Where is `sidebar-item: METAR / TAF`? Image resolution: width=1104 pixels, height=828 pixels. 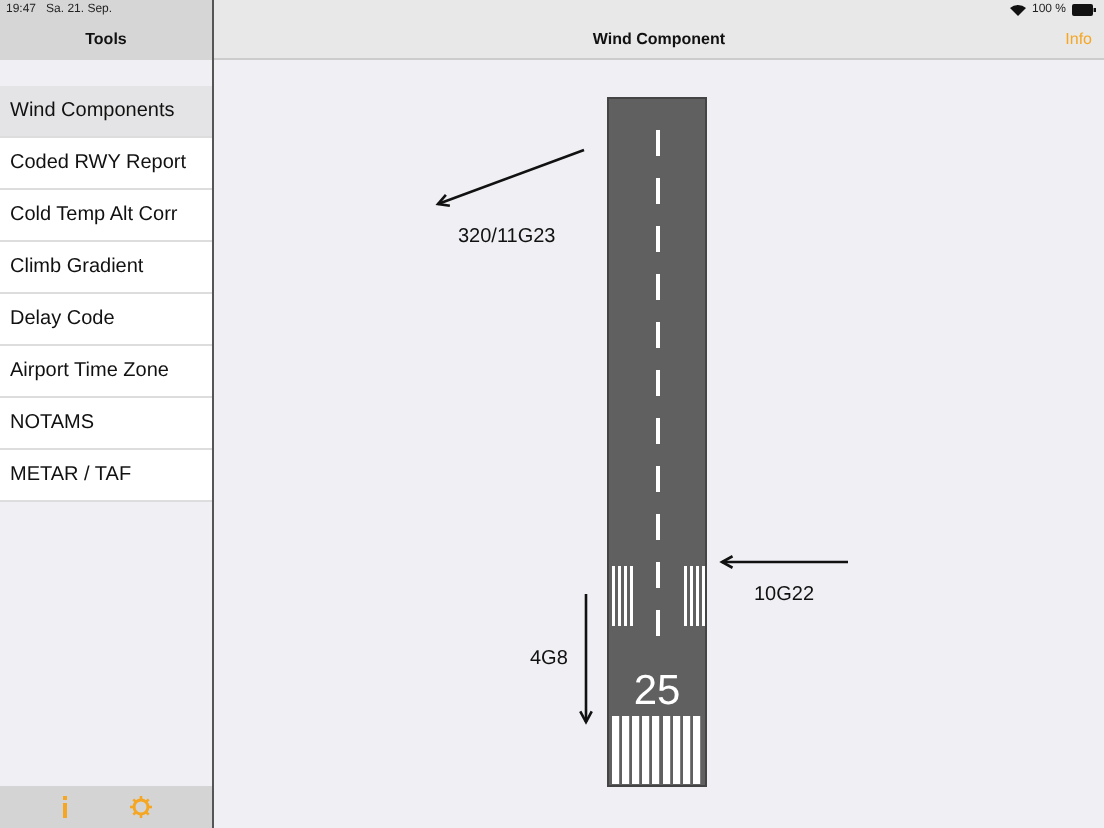 sidebar-item: METAR / TAF is located at coordinates (106, 476).